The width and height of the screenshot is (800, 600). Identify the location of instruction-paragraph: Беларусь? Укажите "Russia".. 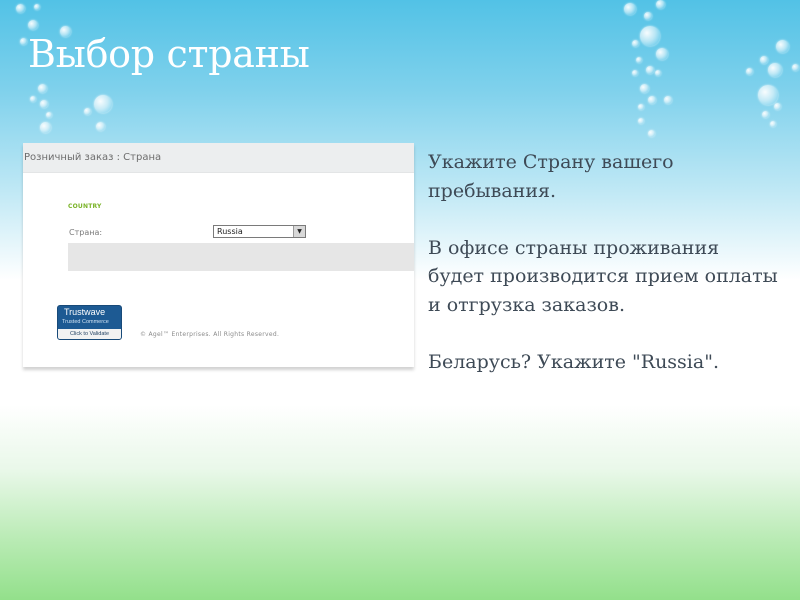
(573, 361).